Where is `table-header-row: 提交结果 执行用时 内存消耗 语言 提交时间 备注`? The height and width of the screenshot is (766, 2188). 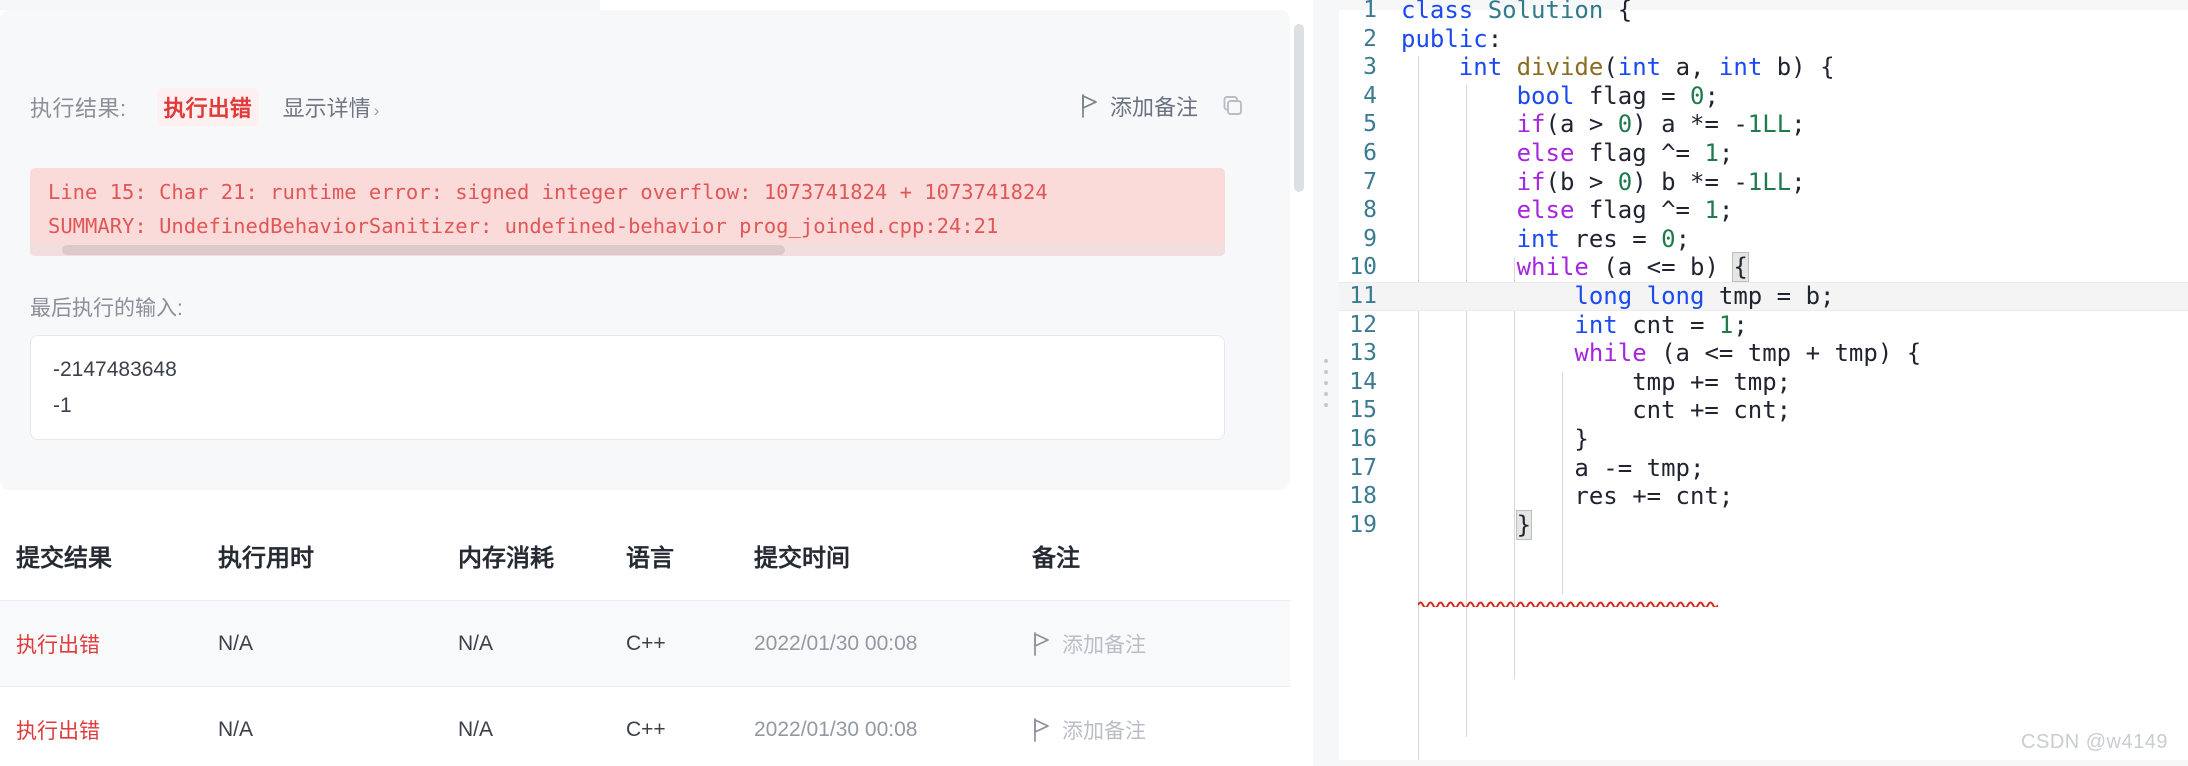 table-header-row: 提交结果 执行用时 内存消耗 语言 提交时间 备注 is located at coordinates (645, 555).